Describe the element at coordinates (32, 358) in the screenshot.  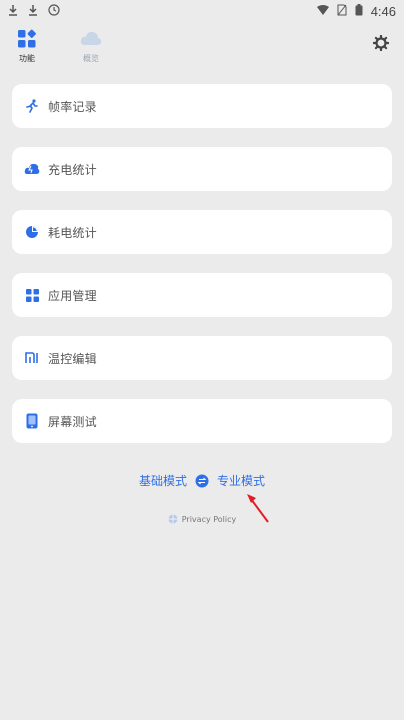
I see `mi-logo-icon` at that location.